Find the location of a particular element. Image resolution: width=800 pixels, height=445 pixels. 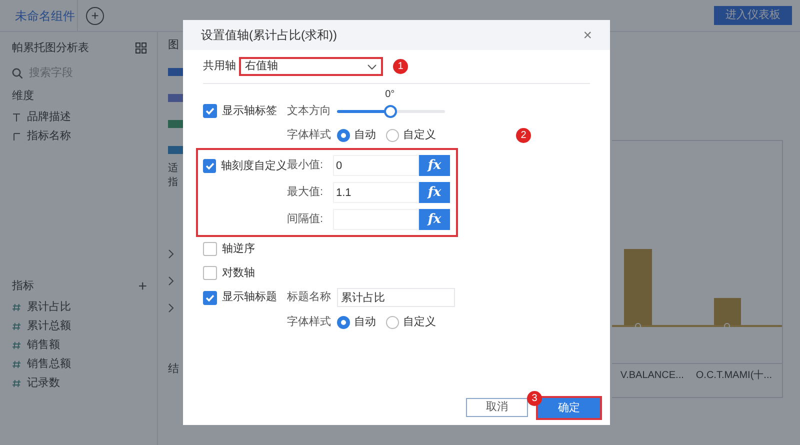

field-item: 累计占比 is located at coordinates (49, 307).